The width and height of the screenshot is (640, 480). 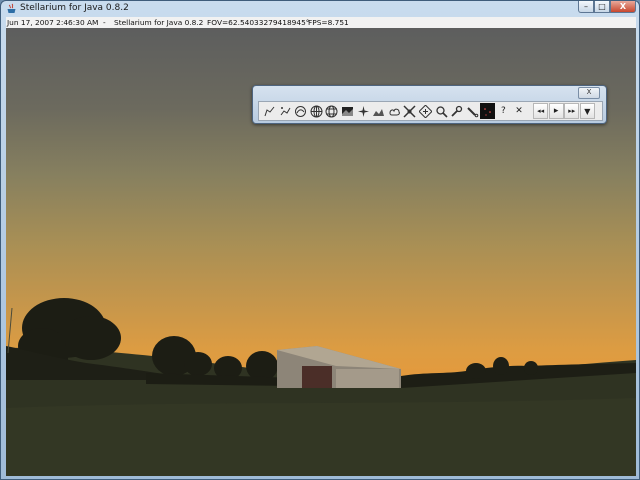 I want to click on constellation-lines-icon, so click(x=269, y=111).